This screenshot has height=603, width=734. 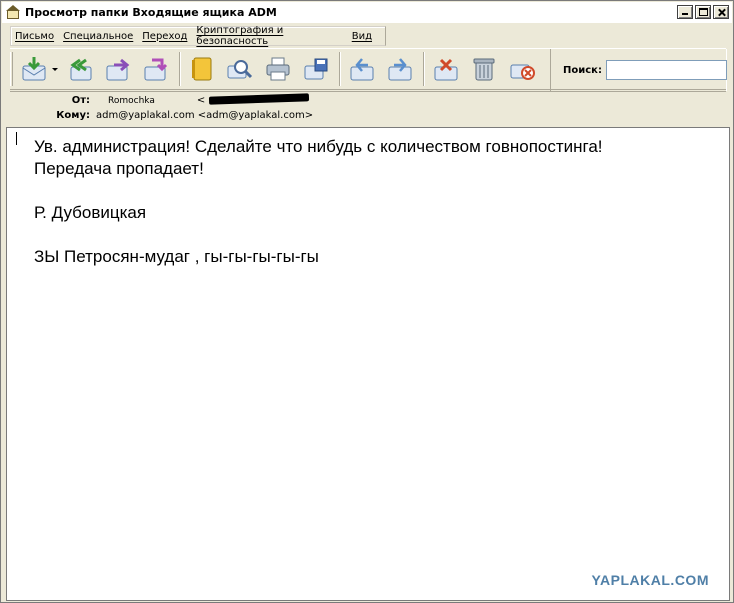 I want to click on delete-message-button, so click(x=446, y=69).